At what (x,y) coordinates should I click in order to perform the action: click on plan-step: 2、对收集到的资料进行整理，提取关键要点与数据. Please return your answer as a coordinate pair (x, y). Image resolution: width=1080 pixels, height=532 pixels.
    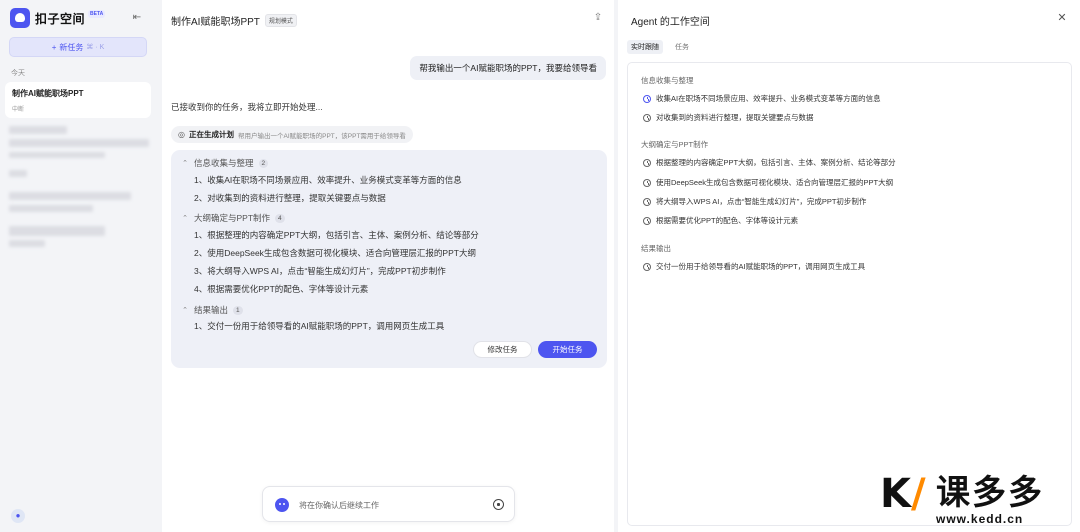
    Looking at the image, I should click on (290, 198).